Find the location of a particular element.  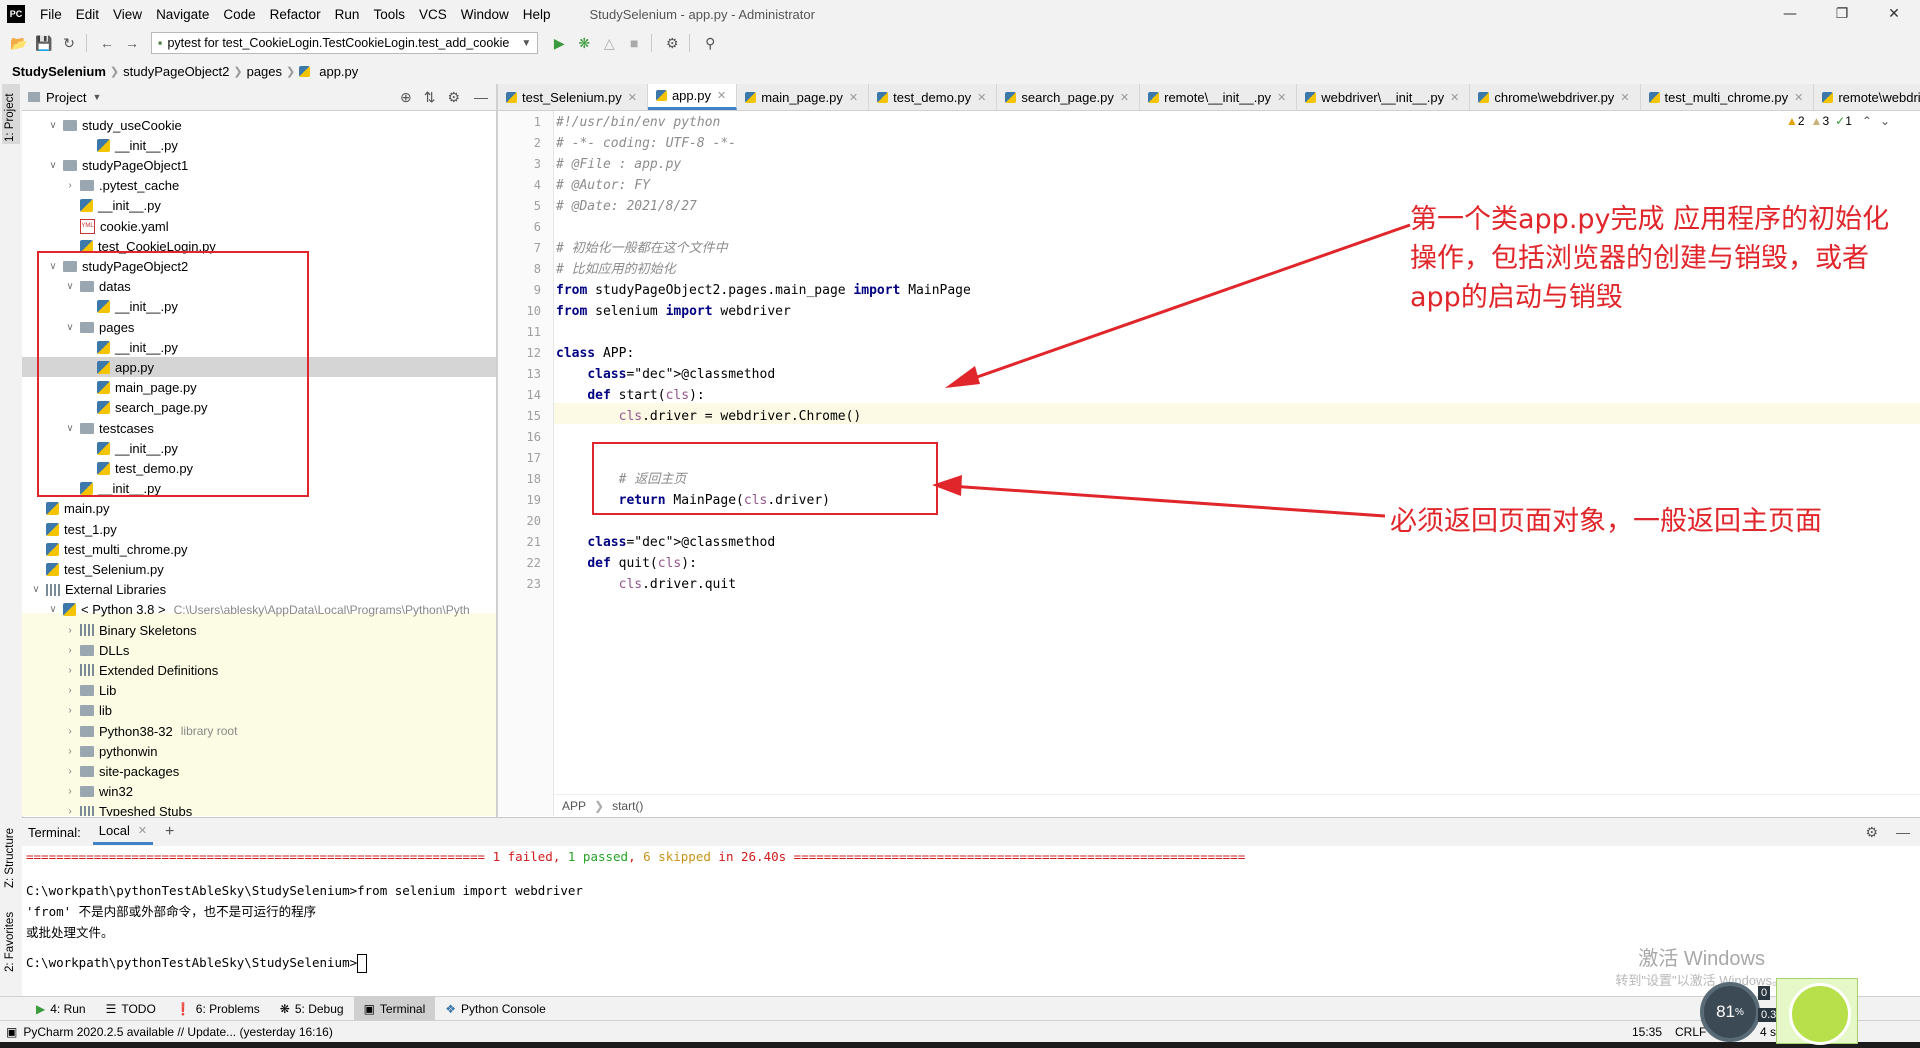

tool-problems: ❗ 6: Problems is located at coordinates (218, 1009).